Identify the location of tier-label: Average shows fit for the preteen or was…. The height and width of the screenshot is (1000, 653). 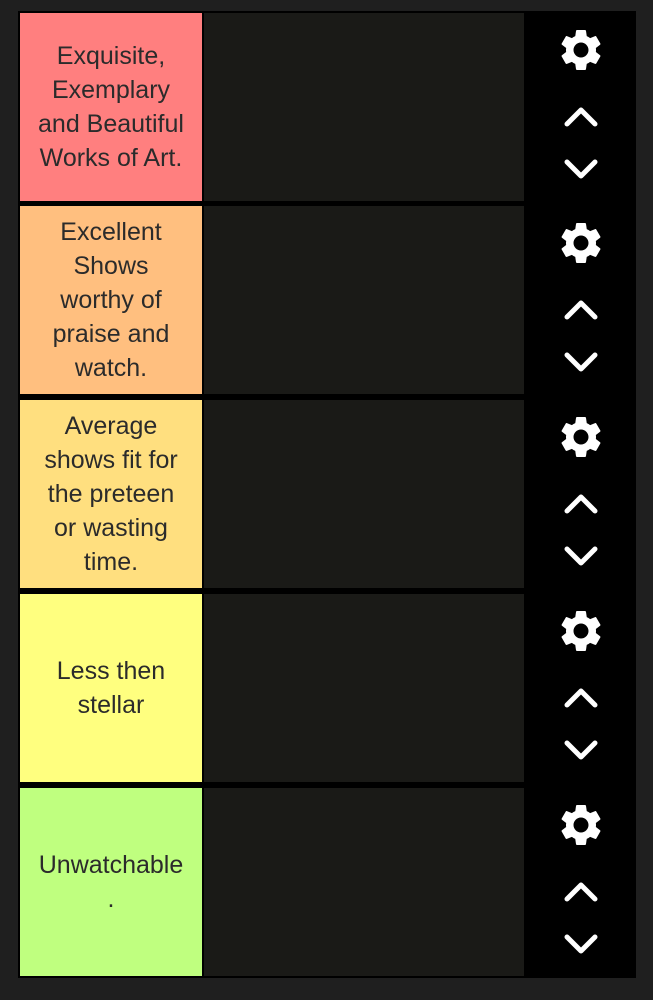
(111, 494).